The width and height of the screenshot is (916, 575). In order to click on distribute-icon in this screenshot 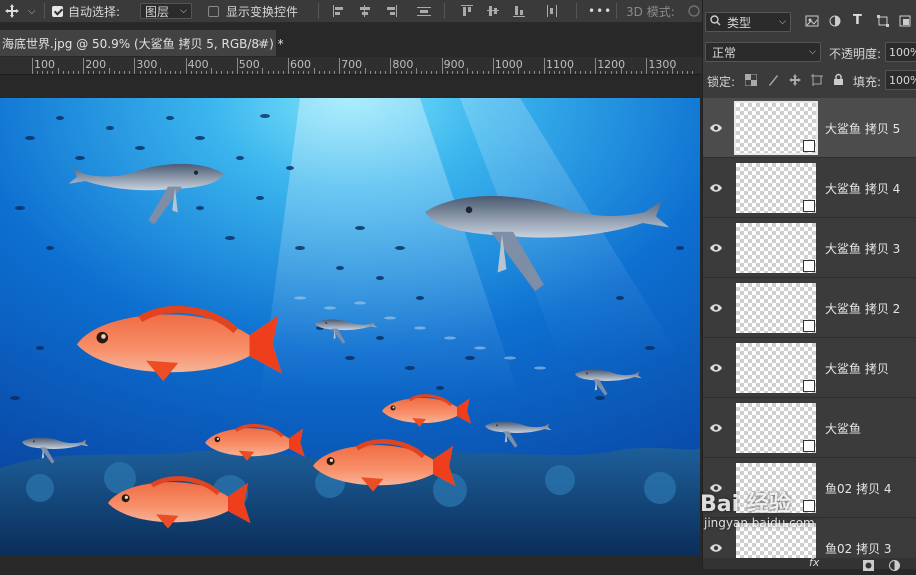, I will do `click(424, 11)`.